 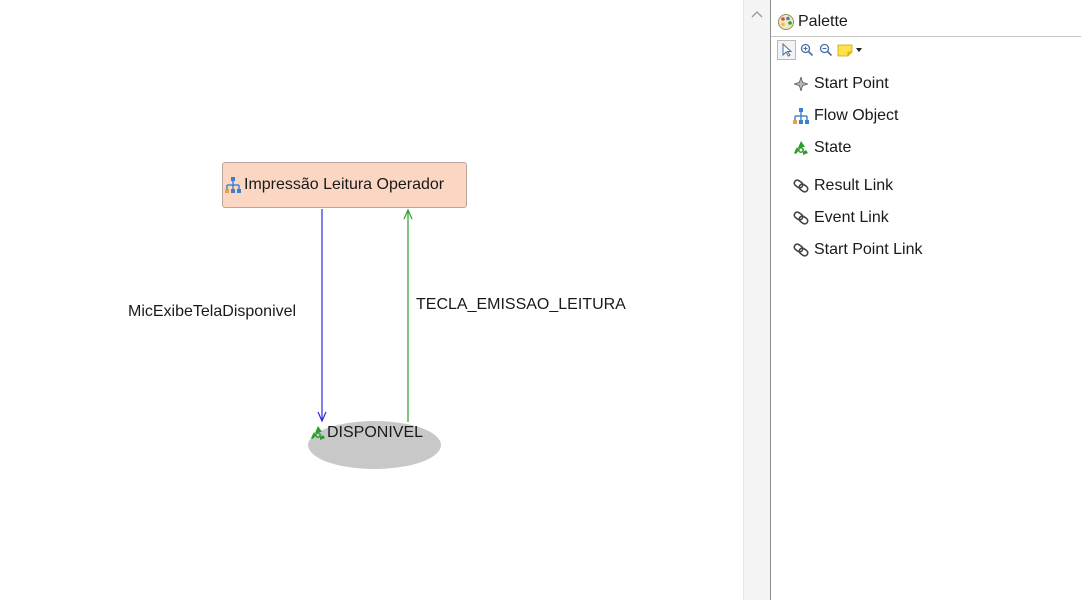 What do you see at coordinates (365, 315) in the screenshot?
I see `edges-layer` at bounding box center [365, 315].